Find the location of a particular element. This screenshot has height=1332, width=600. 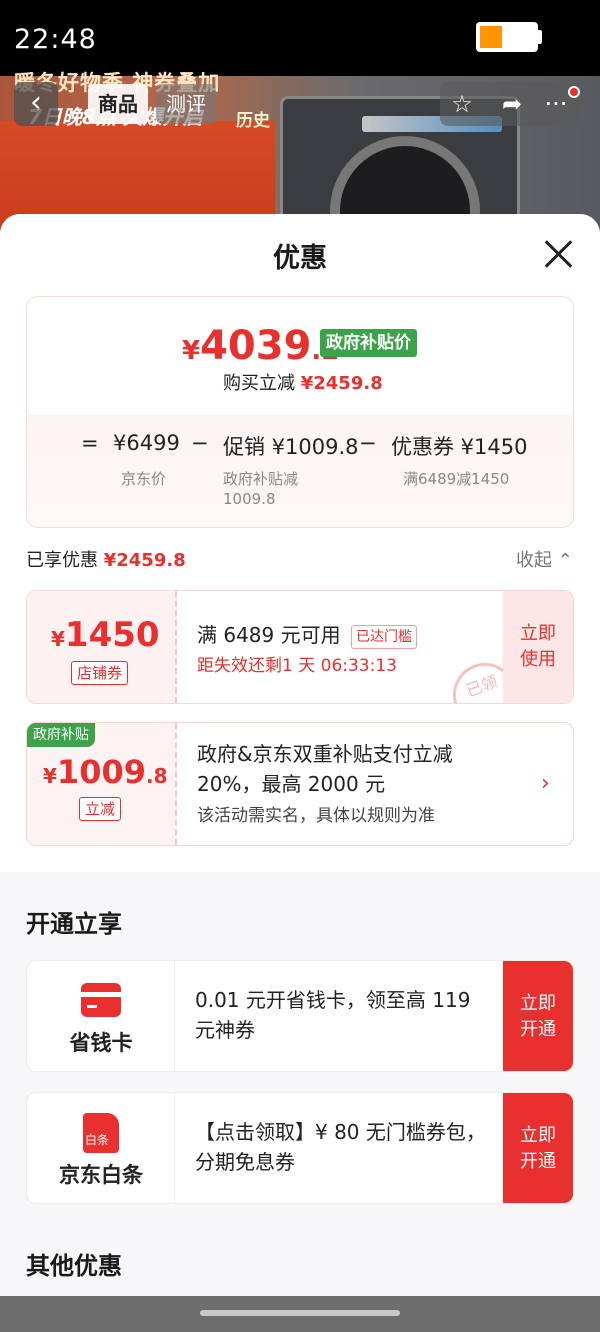

subsidy-amount-number: 1009 is located at coordinates (101, 772).